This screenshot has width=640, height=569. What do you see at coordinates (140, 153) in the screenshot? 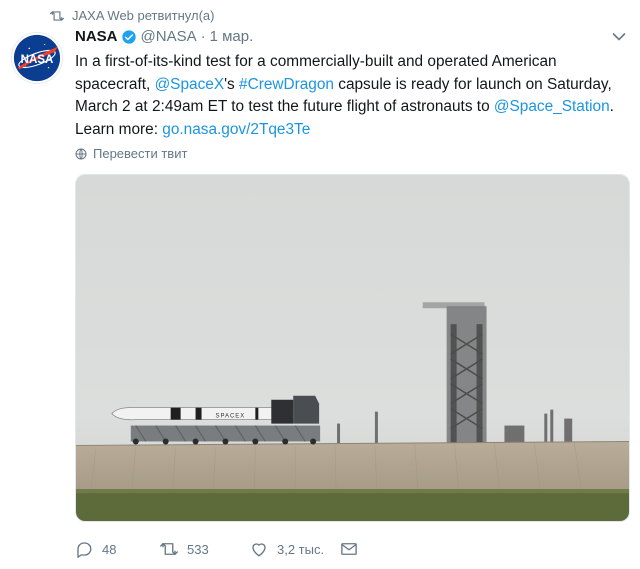
I see `translate-label: Перевести твит` at bounding box center [140, 153].